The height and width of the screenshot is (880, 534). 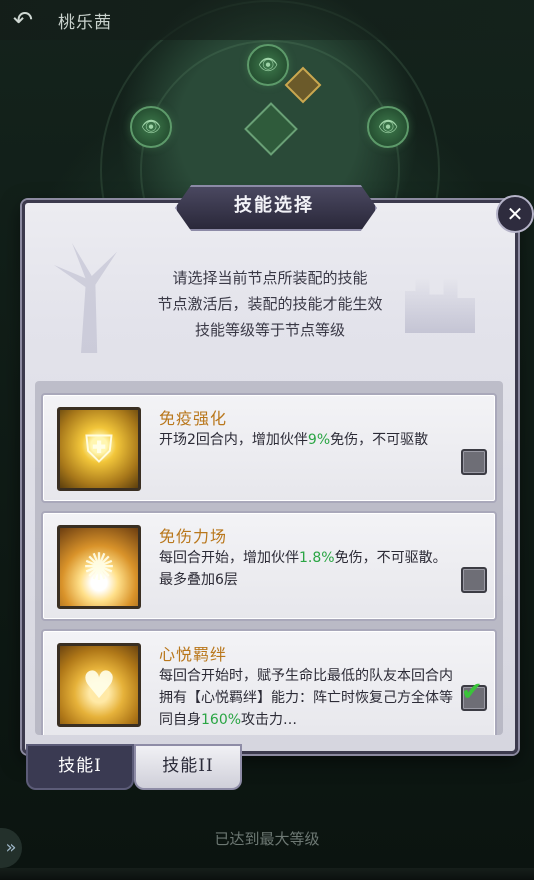 What do you see at coordinates (85, 23) in the screenshot?
I see `hero-name: 桃乐茜` at bounding box center [85, 23].